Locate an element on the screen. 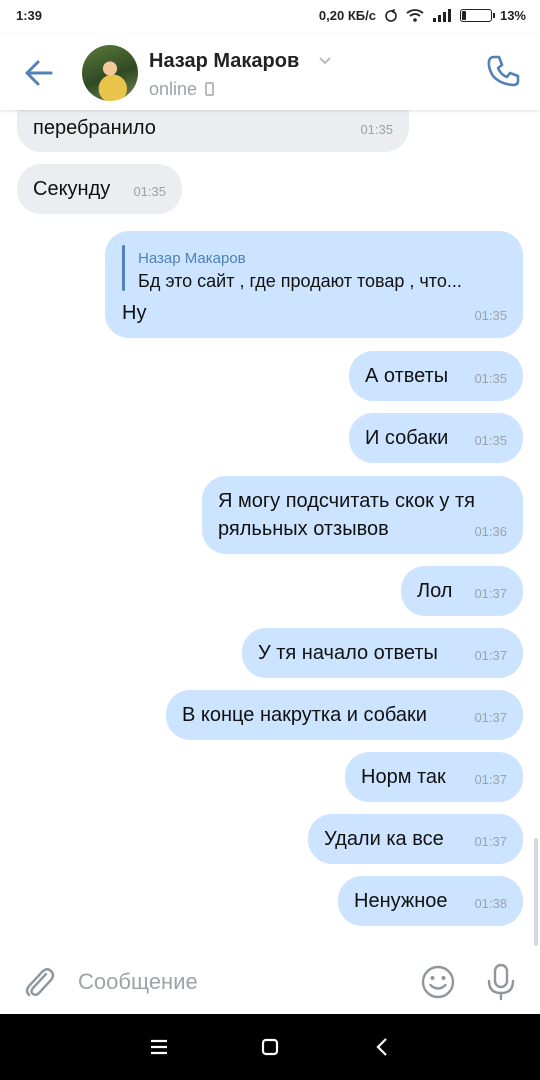 The width and height of the screenshot is (540, 1080). paperclip-icon is located at coordinates (39, 982).